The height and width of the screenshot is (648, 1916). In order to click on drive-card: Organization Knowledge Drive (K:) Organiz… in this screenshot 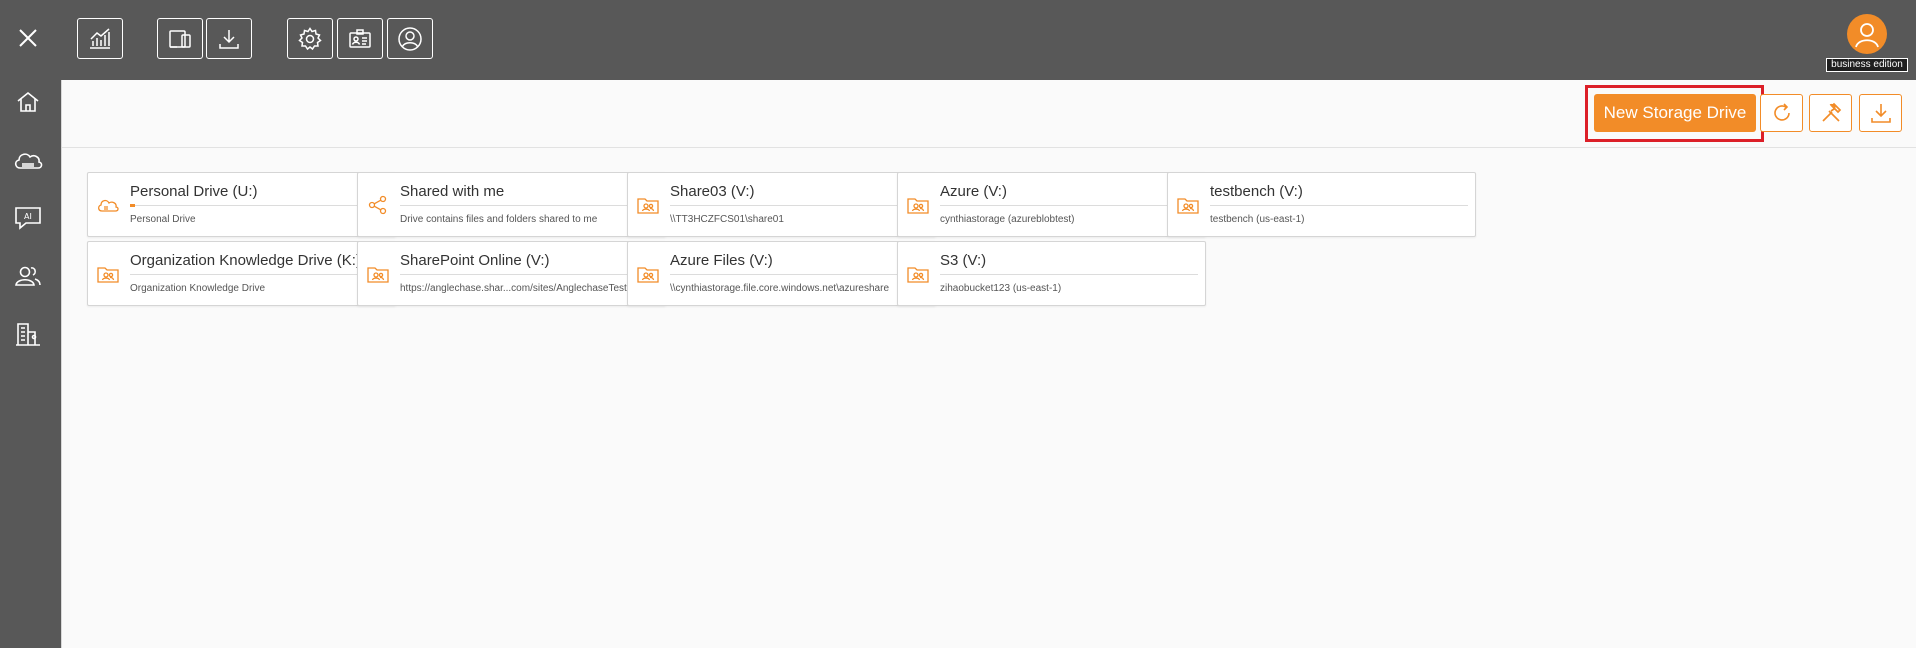, I will do `click(241, 273)`.